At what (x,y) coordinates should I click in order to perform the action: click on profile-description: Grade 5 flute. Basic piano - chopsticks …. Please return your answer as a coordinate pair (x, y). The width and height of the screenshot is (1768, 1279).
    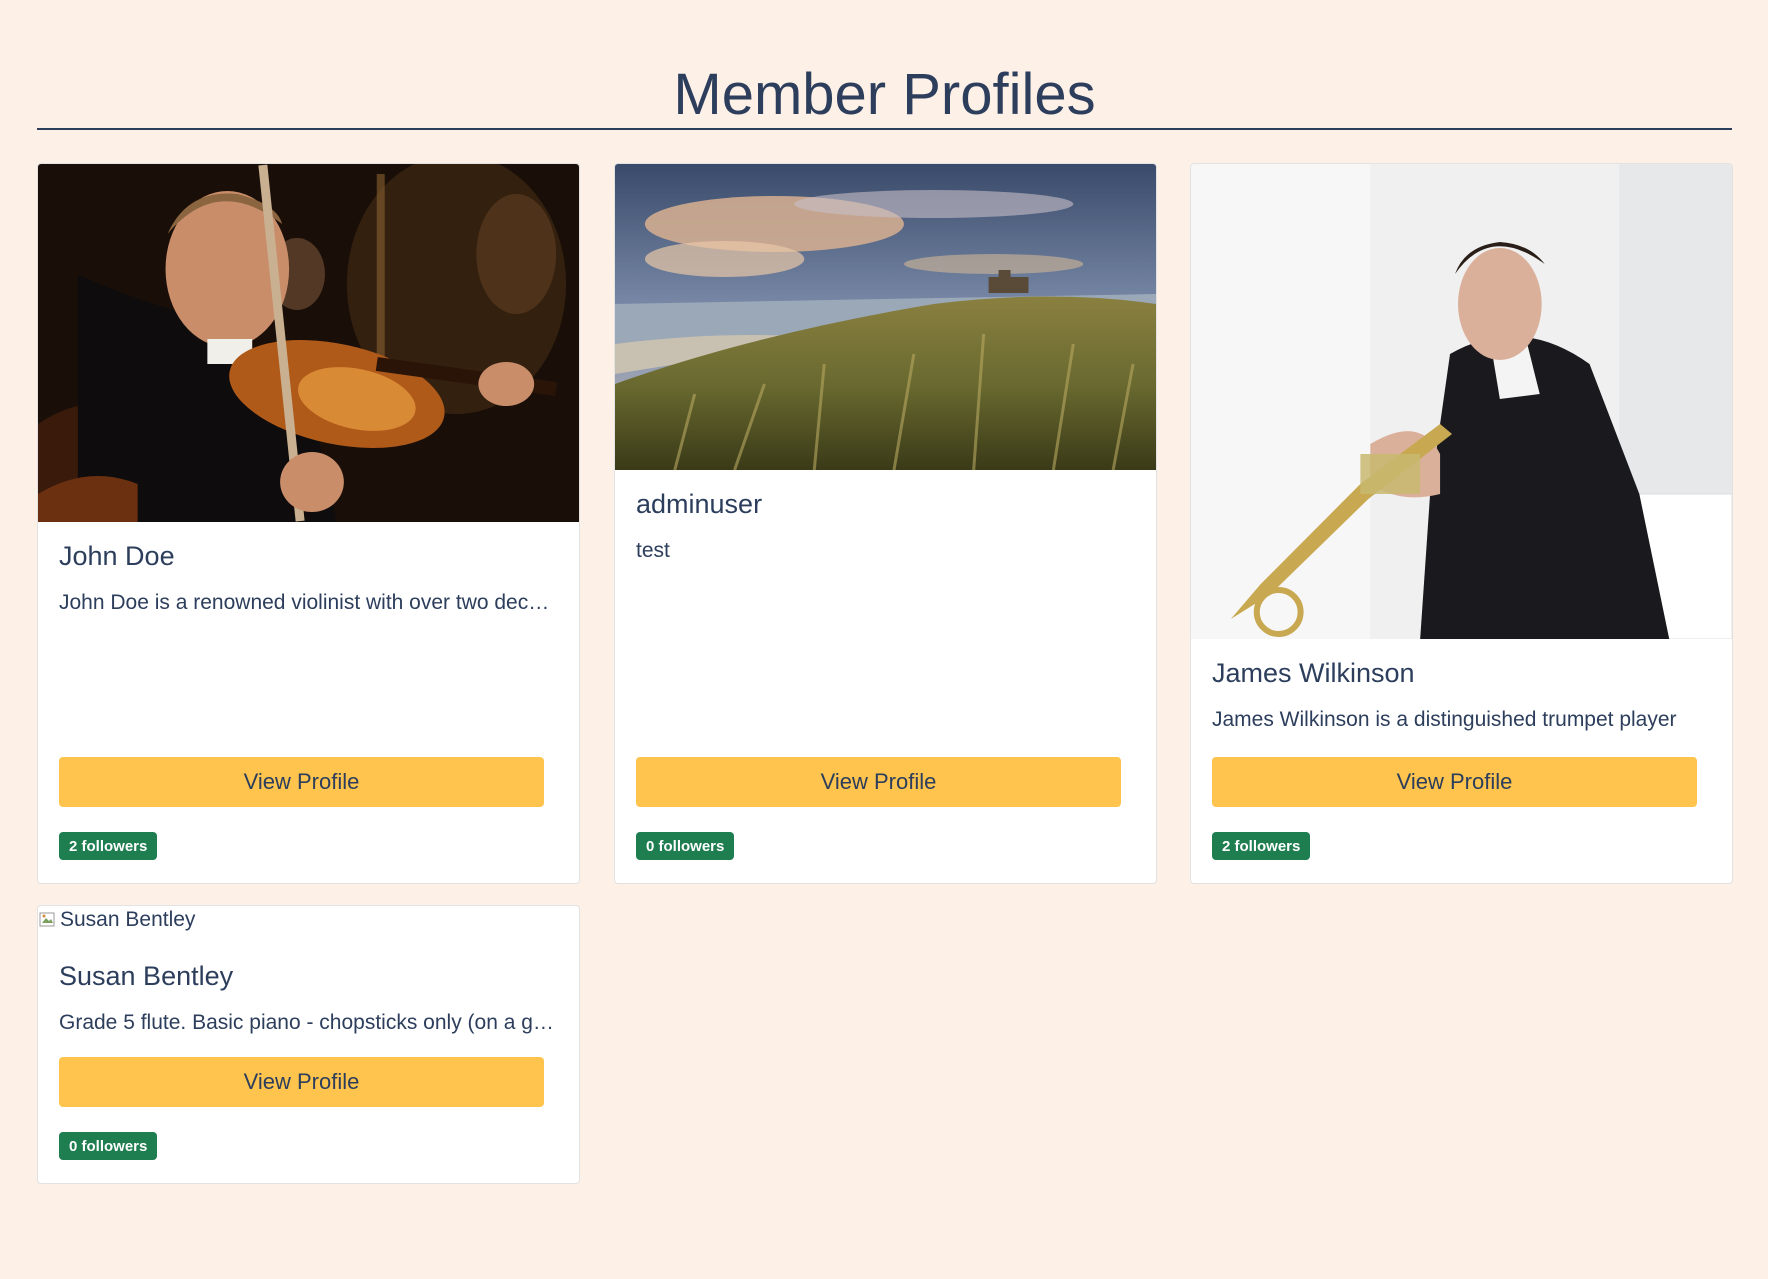
    Looking at the image, I should click on (308, 1022).